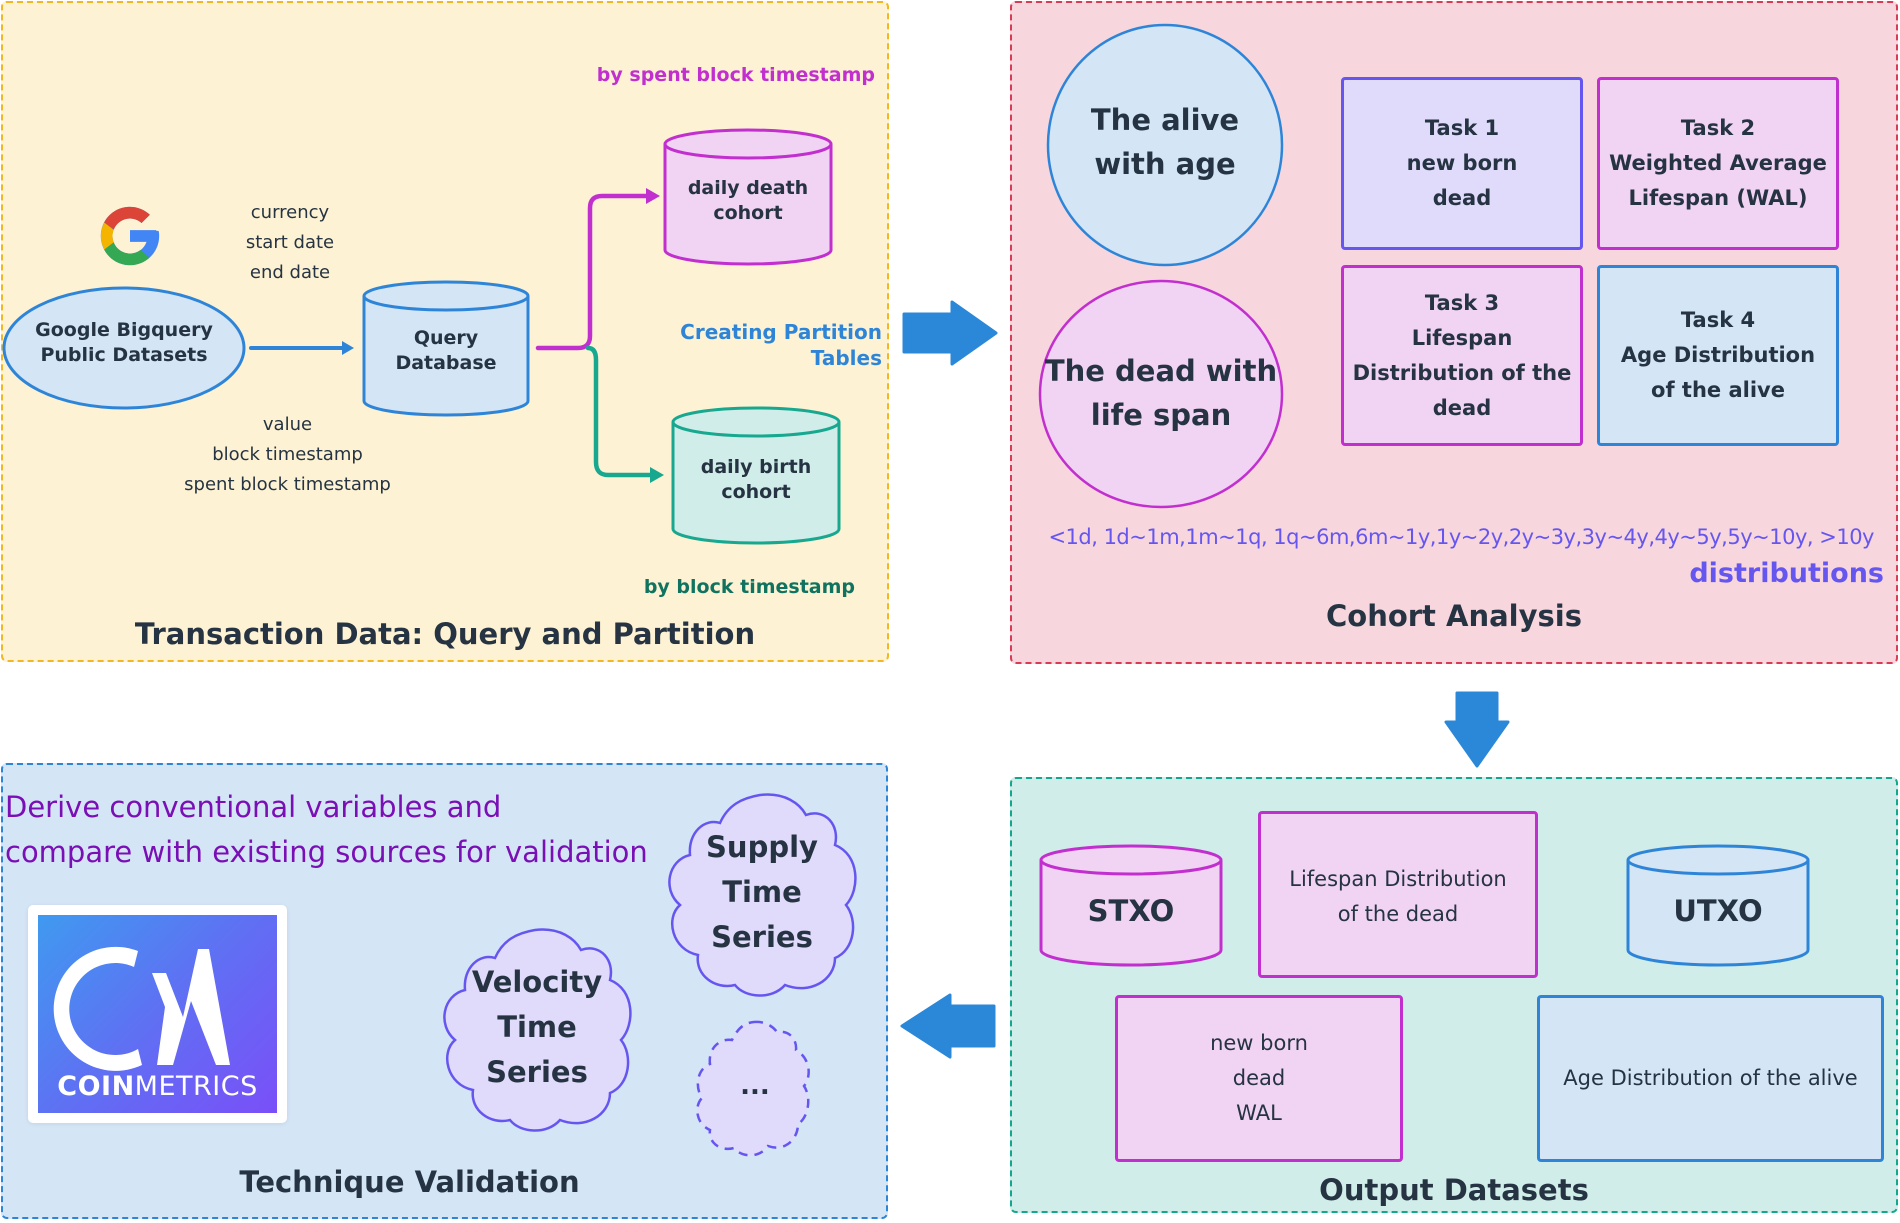  I want to click on age-distribution-box: Age Distribution of the alive, so click(1710, 1078).